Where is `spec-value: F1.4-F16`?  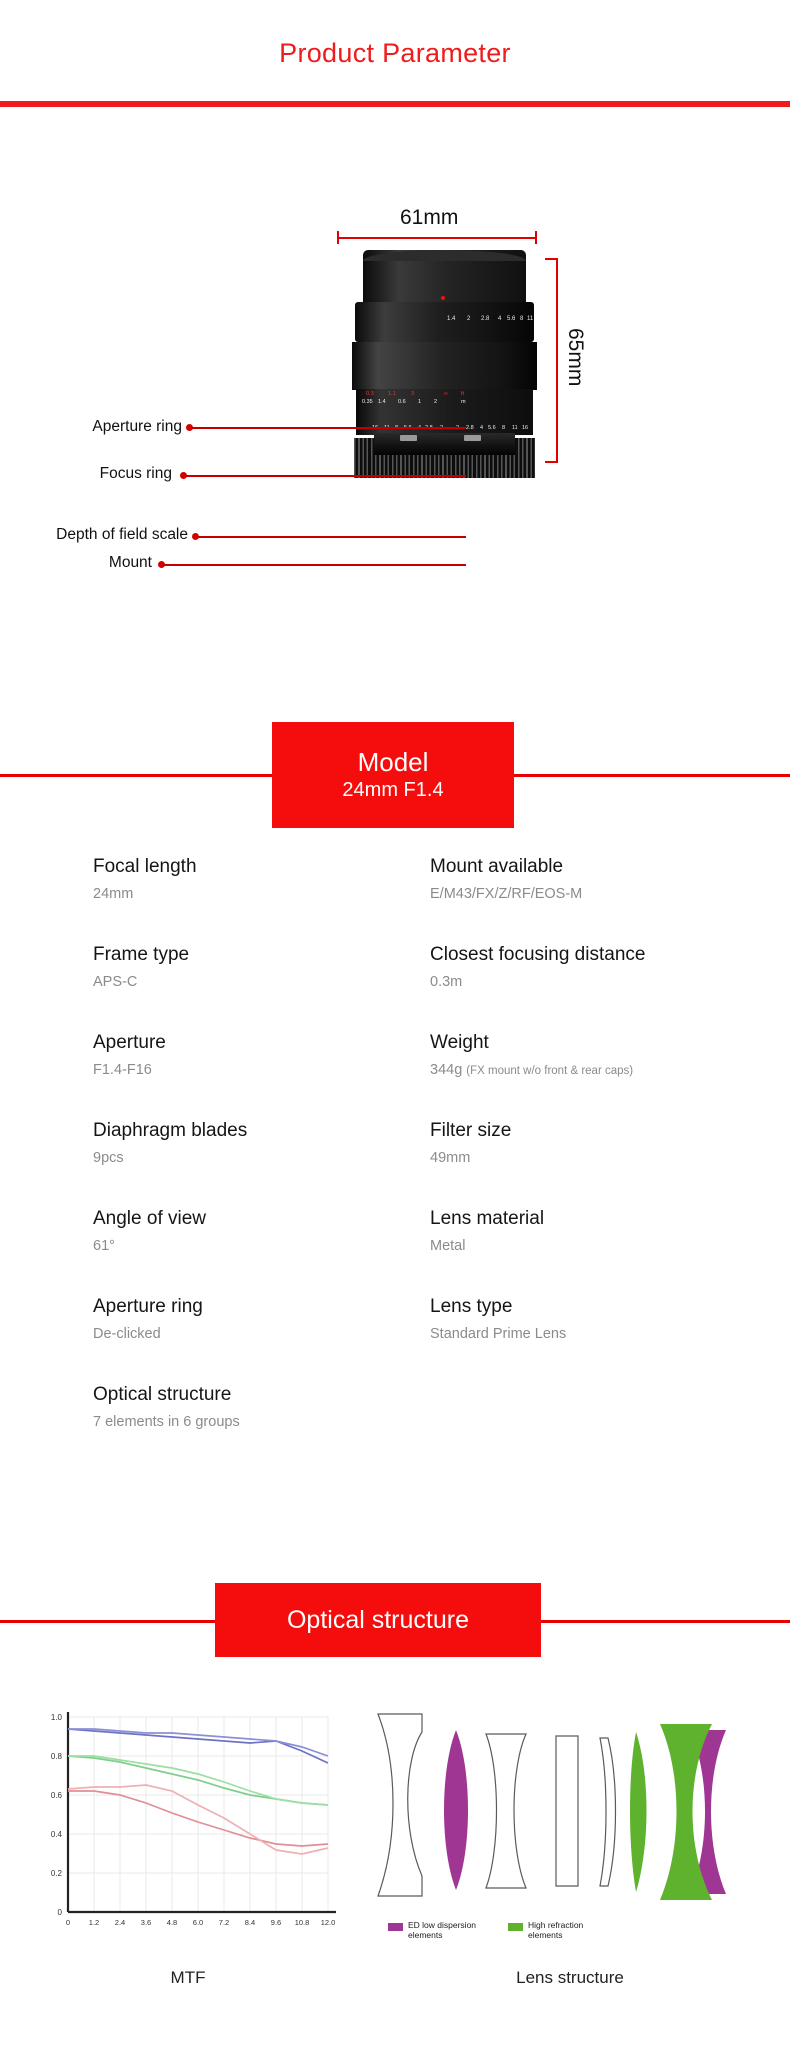 spec-value: F1.4-F16 is located at coordinates (122, 1070).